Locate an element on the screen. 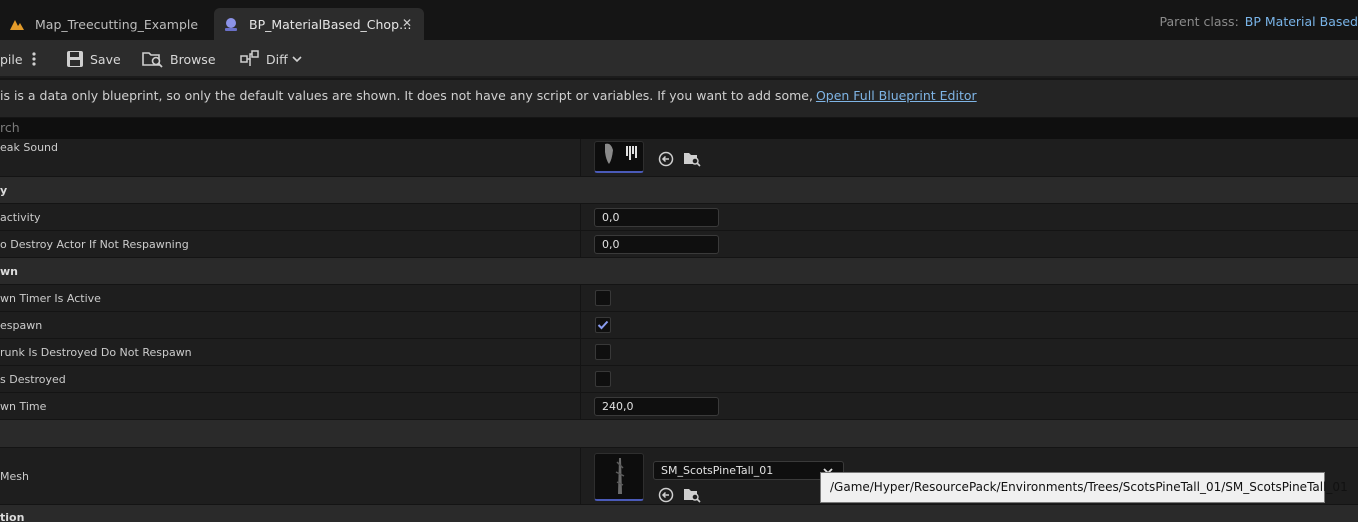 The image size is (1358, 522). category-header: y is located at coordinates (679, 190).